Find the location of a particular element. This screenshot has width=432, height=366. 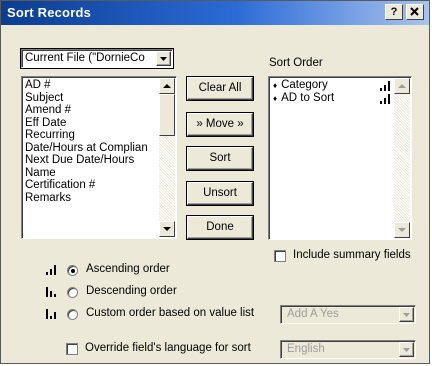

fields-list-scrollbar is located at coordinates (167, 157).